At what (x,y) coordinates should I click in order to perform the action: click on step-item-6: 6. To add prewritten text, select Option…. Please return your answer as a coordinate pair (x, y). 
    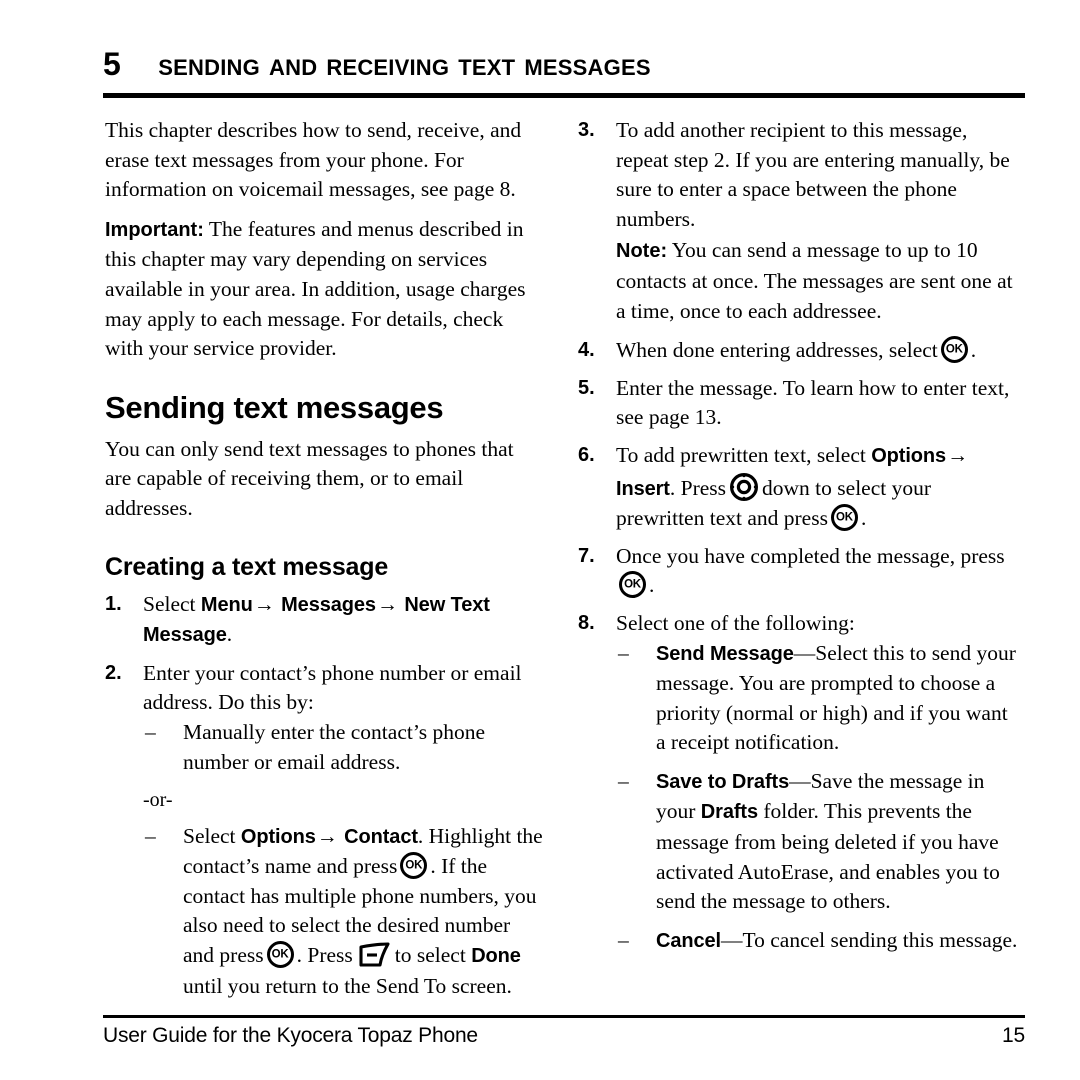
    Looking at the image, I should click on (798, 487).